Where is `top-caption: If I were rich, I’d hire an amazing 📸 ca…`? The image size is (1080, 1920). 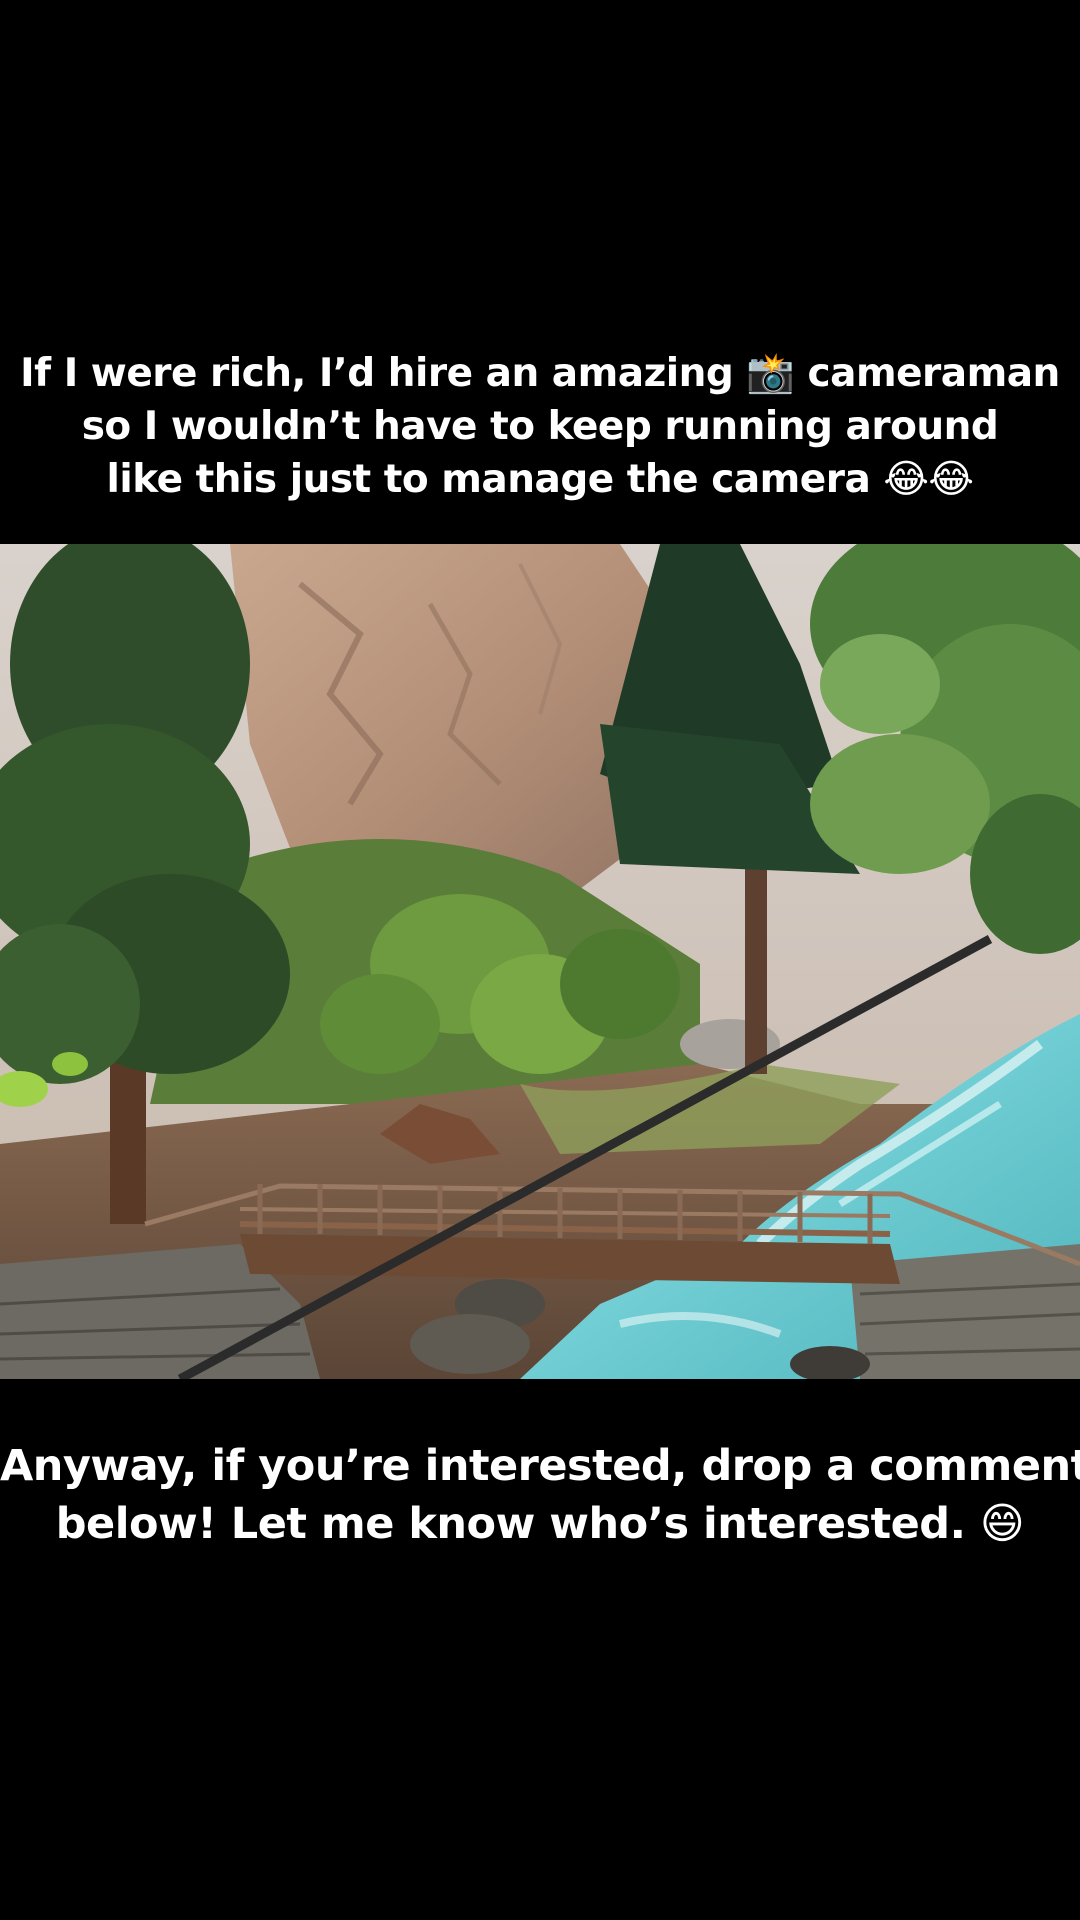 top-caption: If I were rich, I’d hire an amazing 📸 ca… is located at coordinates (540, 426).